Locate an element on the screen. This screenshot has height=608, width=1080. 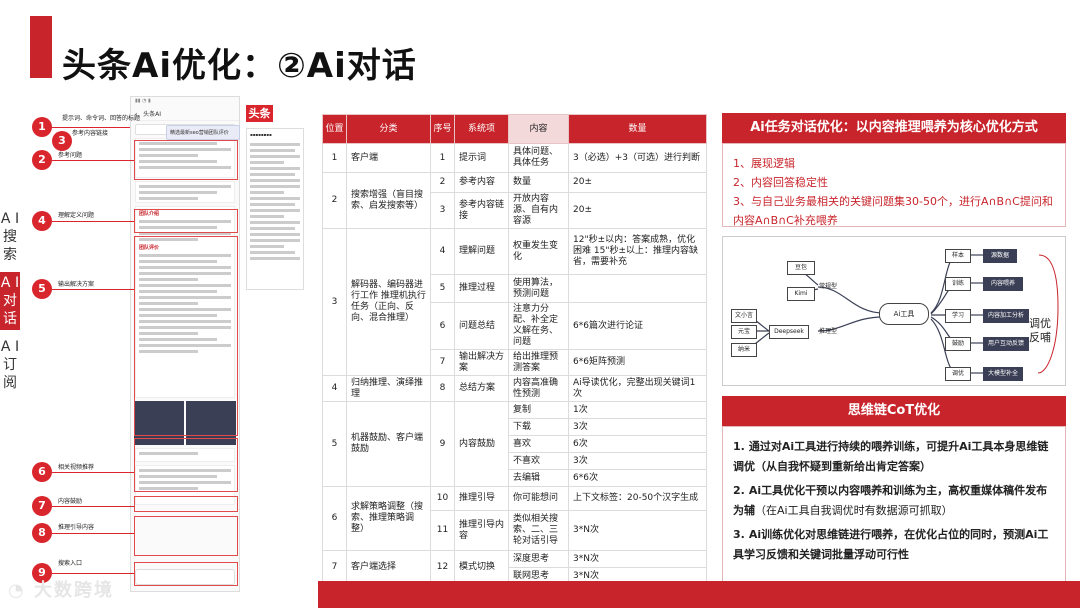
list-item: 2、内容回答稳定性 is located at coordinates (780, 182).